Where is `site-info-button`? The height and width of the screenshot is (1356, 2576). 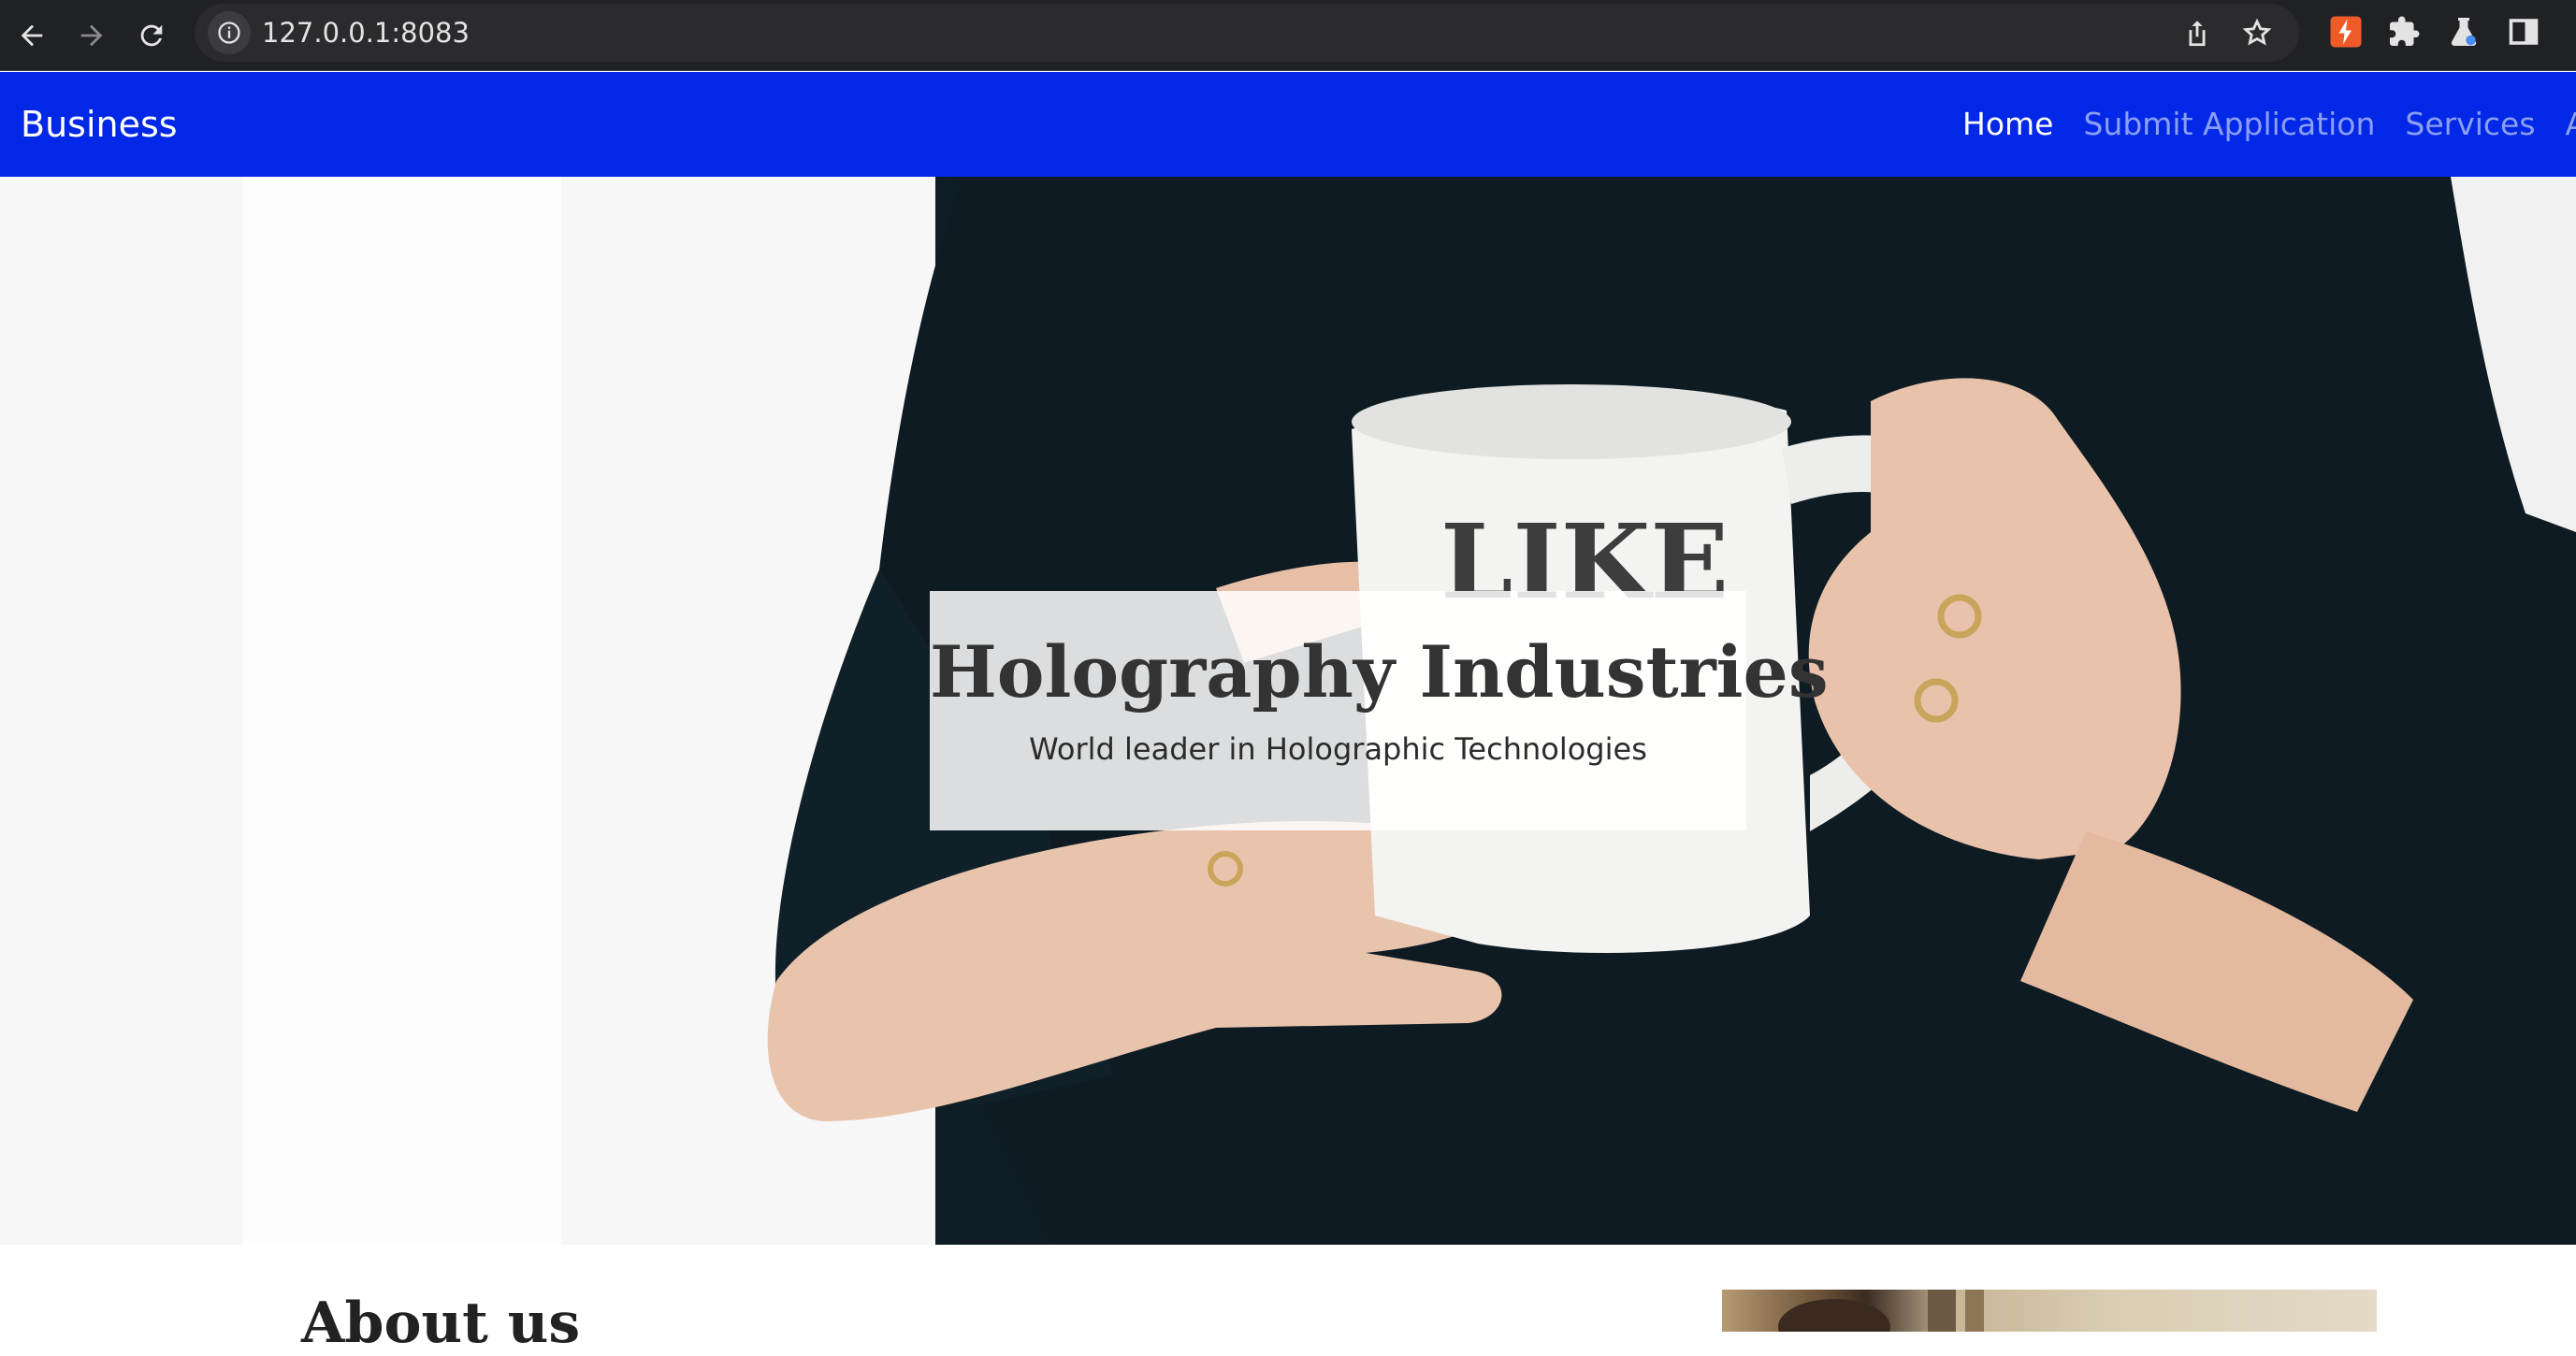
site-info-button is located at coordinates (230, 32).